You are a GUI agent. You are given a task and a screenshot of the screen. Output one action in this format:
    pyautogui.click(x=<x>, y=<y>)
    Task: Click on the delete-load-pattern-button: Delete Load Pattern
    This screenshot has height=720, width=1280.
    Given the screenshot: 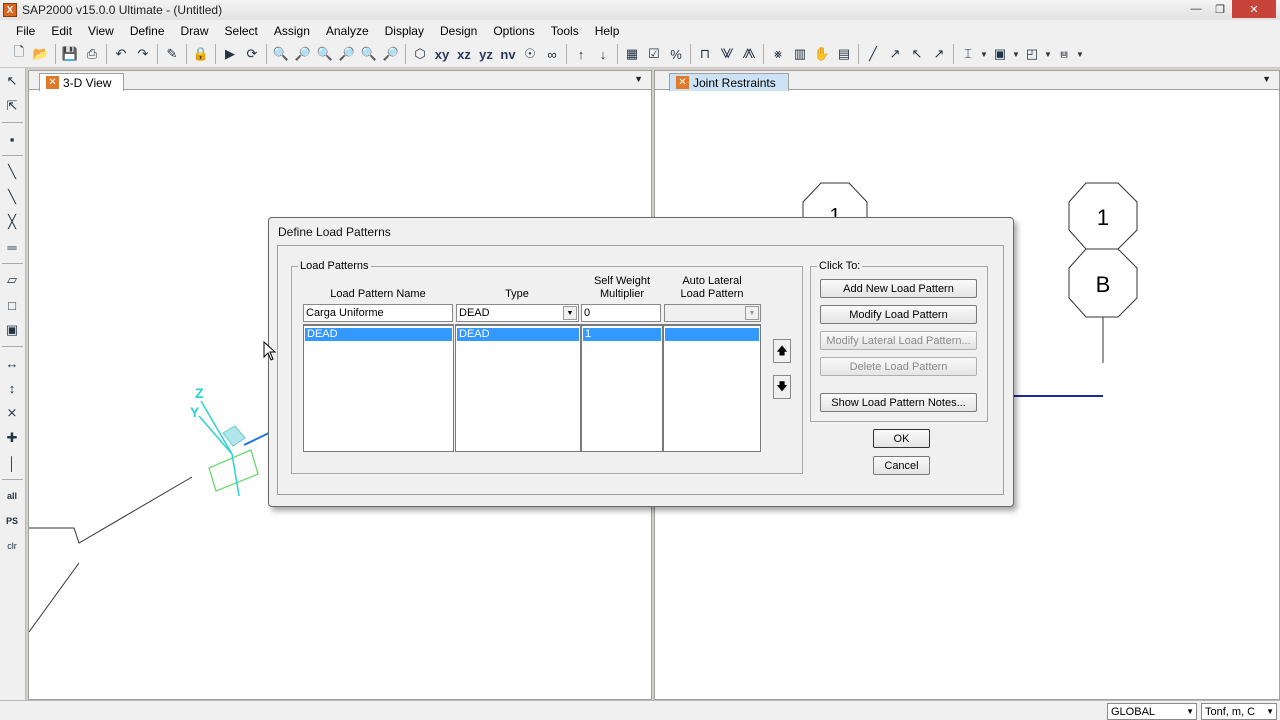 What is the action you would take?
    pyautogui.click(x=898, y=366)
    